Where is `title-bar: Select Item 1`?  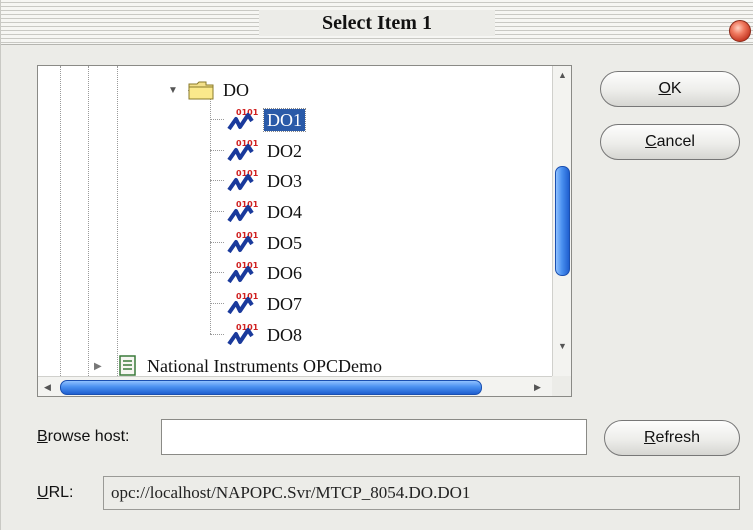
title-bar: Select Item 1 is located at coordinates (377, 22).